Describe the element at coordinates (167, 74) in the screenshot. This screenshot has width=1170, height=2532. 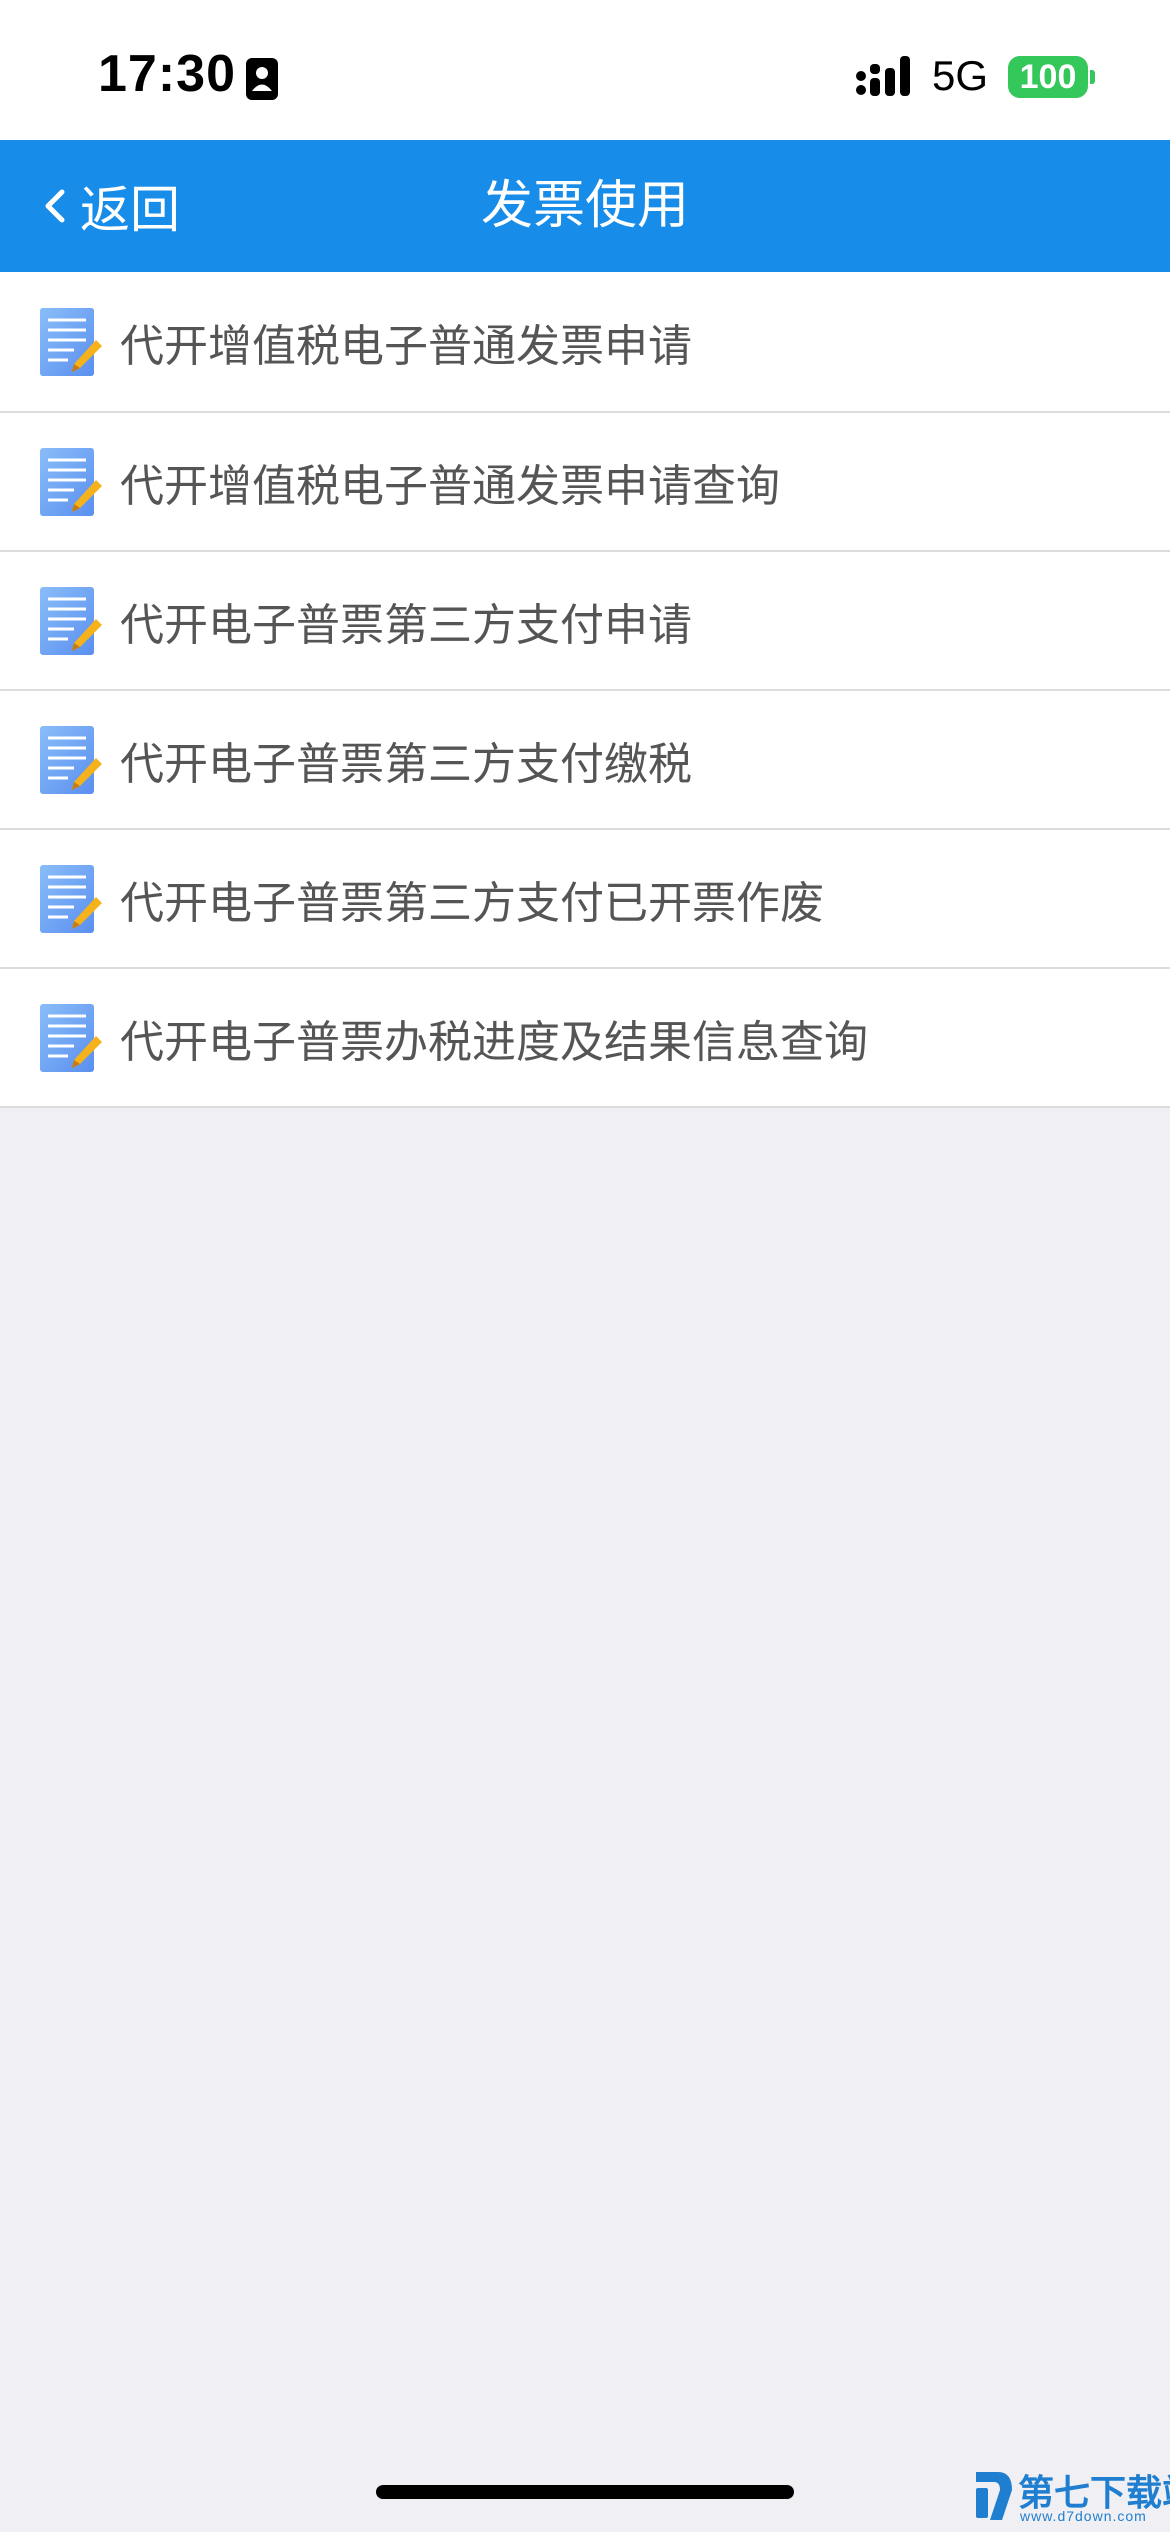
I see `status-time: 17:30` at that location.